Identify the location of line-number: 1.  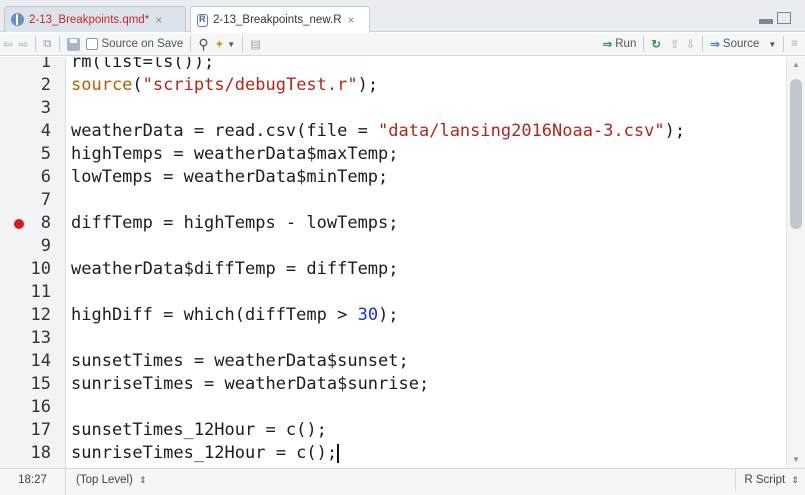
(31, 65).